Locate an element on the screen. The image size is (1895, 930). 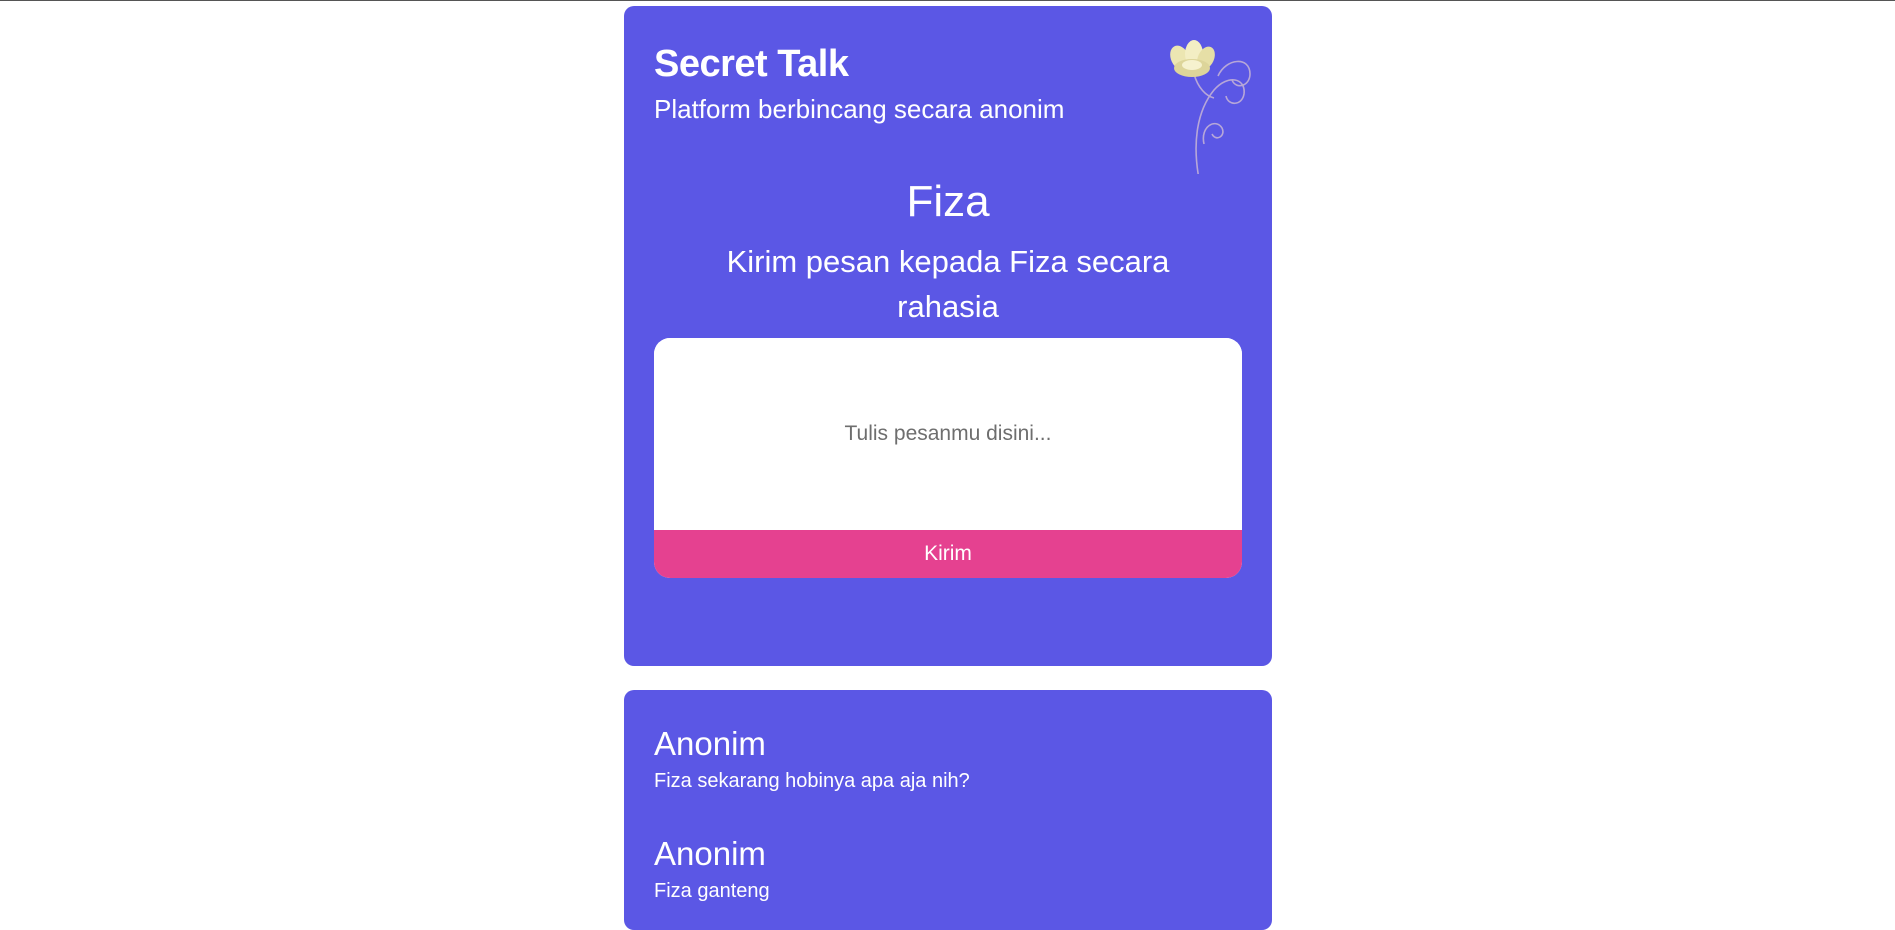
send-prompt: Kirim pesan kepada Fiza secara rahasia is located at coordinates (948, 284).